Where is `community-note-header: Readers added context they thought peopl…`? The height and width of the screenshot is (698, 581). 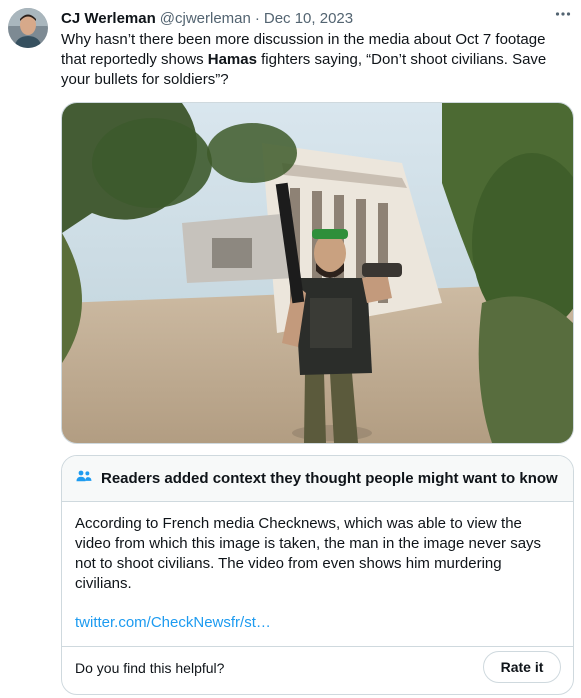
community-note-header: Readers added context they thought peopl… is located at coordinates (317, 479).